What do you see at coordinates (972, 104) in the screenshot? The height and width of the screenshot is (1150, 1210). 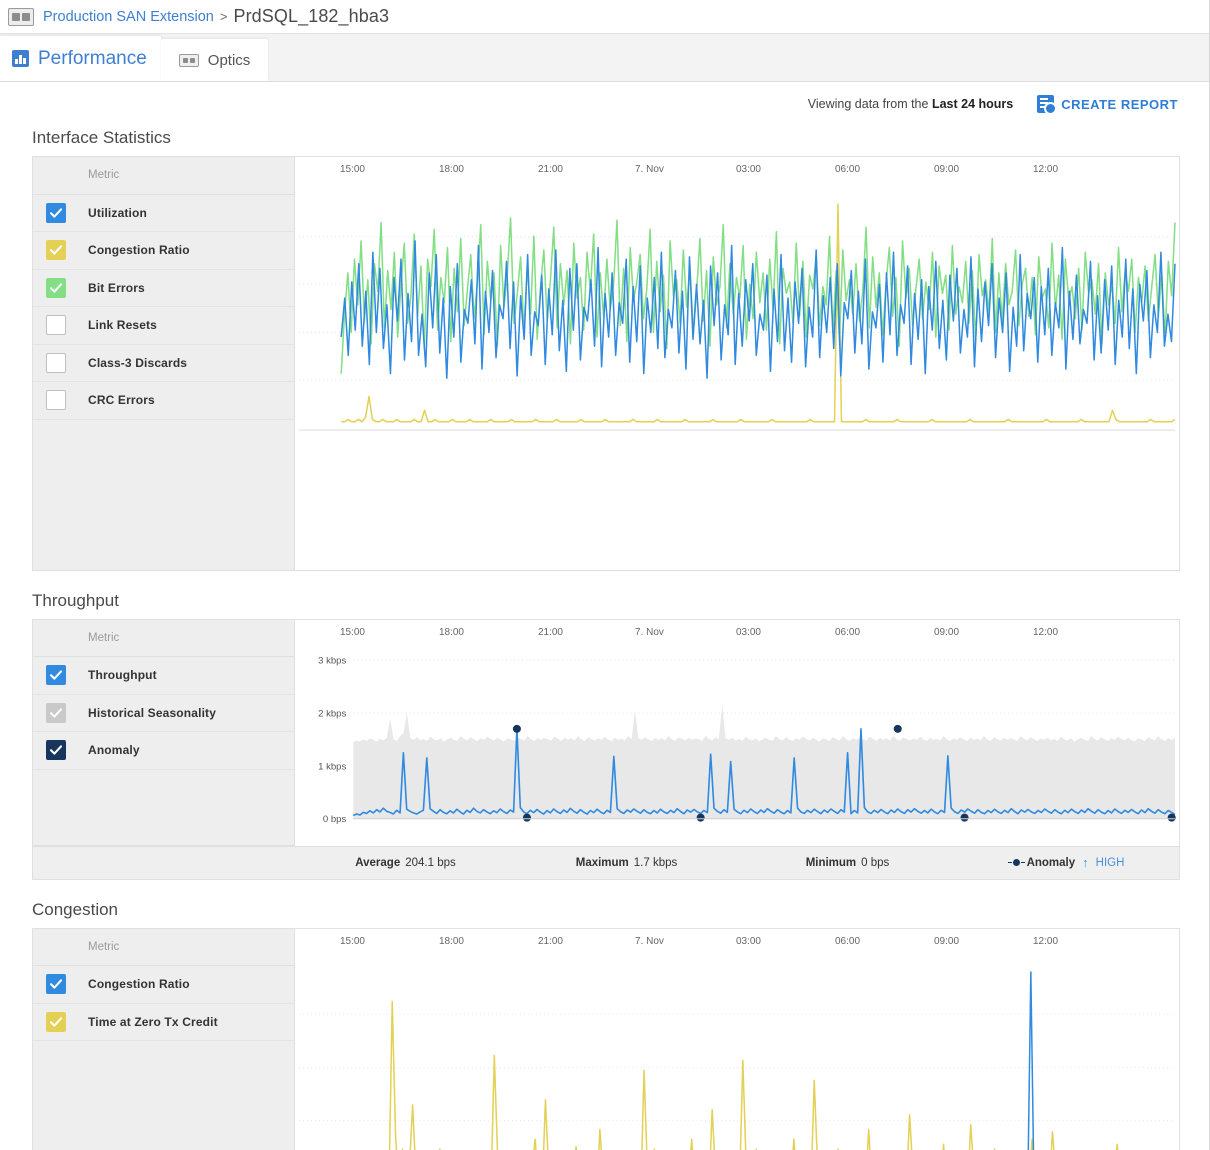 I see `viewing-range-value: Last 24 hours` at bounding box center [972, 104].